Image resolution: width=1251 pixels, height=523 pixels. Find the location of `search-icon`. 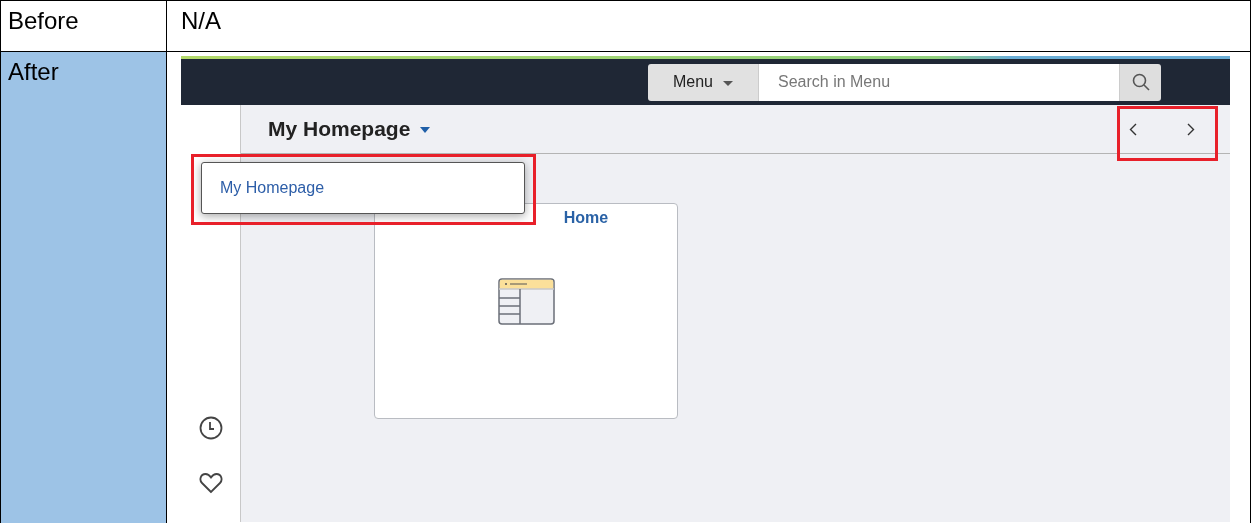

search-icon is located at coordinates (1140, 82).